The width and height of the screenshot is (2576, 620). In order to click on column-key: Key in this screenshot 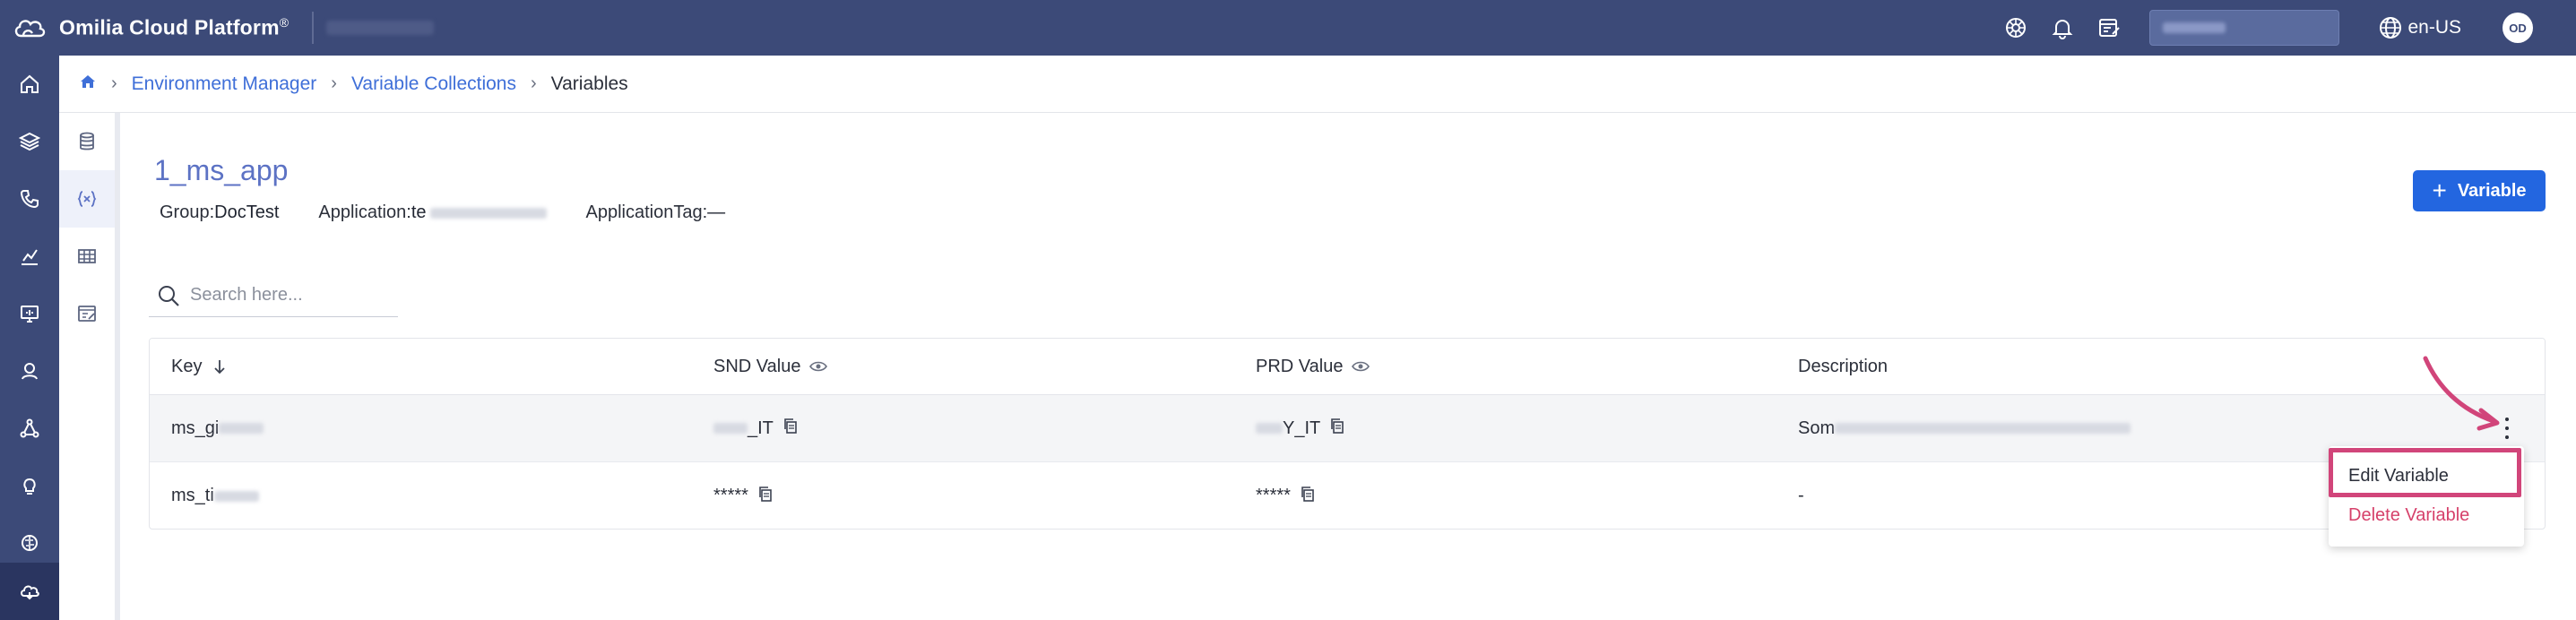, I will do `click(421, 367)`.